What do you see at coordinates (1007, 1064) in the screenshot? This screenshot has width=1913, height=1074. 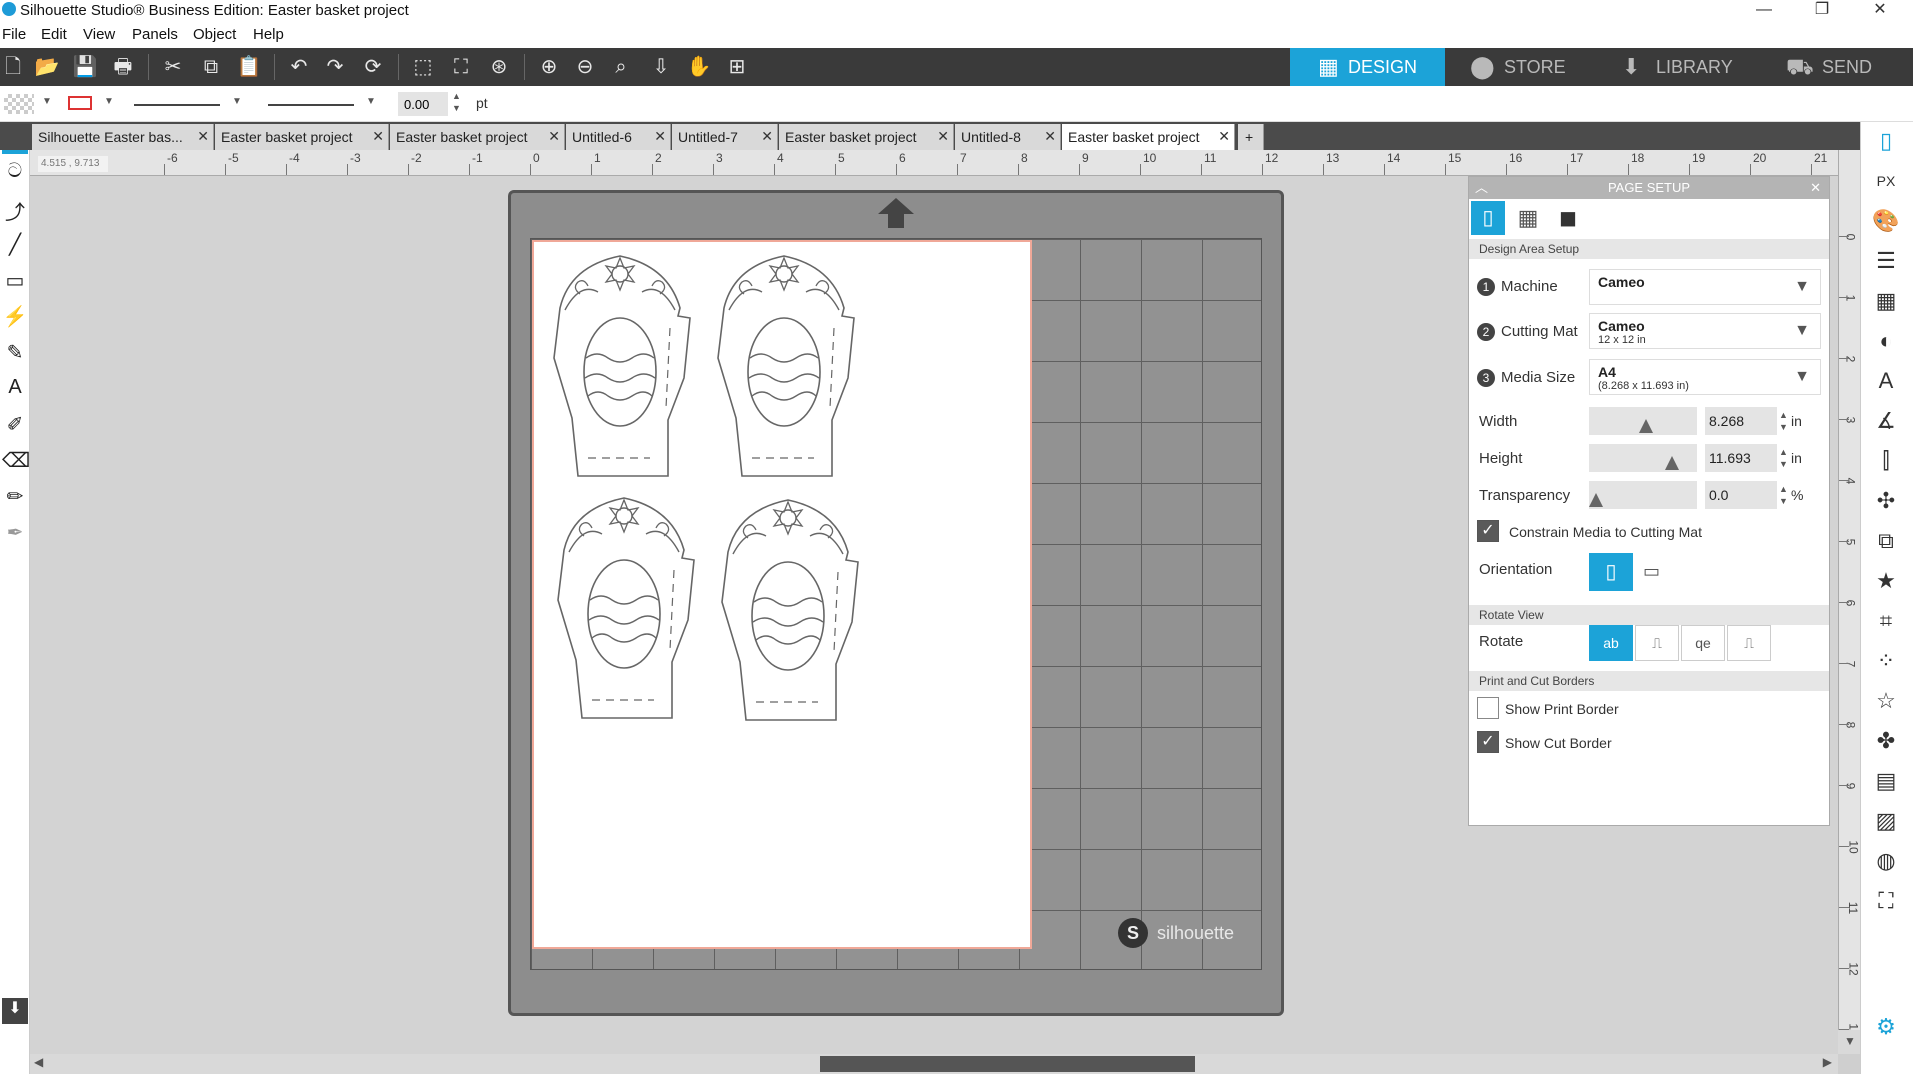 I see `horizontal-scroll-thumb` at bounding box center [1007, 1064].